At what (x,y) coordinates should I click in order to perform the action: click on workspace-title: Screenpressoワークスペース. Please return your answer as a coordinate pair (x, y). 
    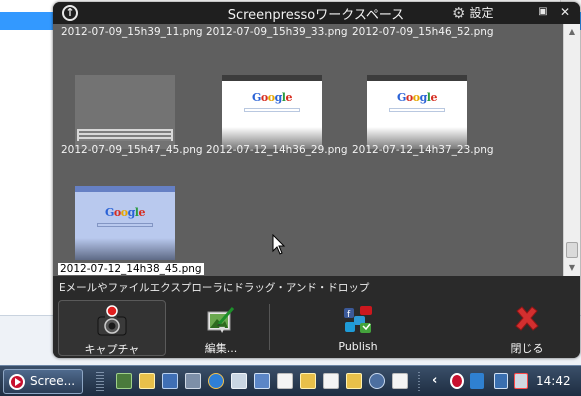
    Looking at the image, I should click on (316, 15).